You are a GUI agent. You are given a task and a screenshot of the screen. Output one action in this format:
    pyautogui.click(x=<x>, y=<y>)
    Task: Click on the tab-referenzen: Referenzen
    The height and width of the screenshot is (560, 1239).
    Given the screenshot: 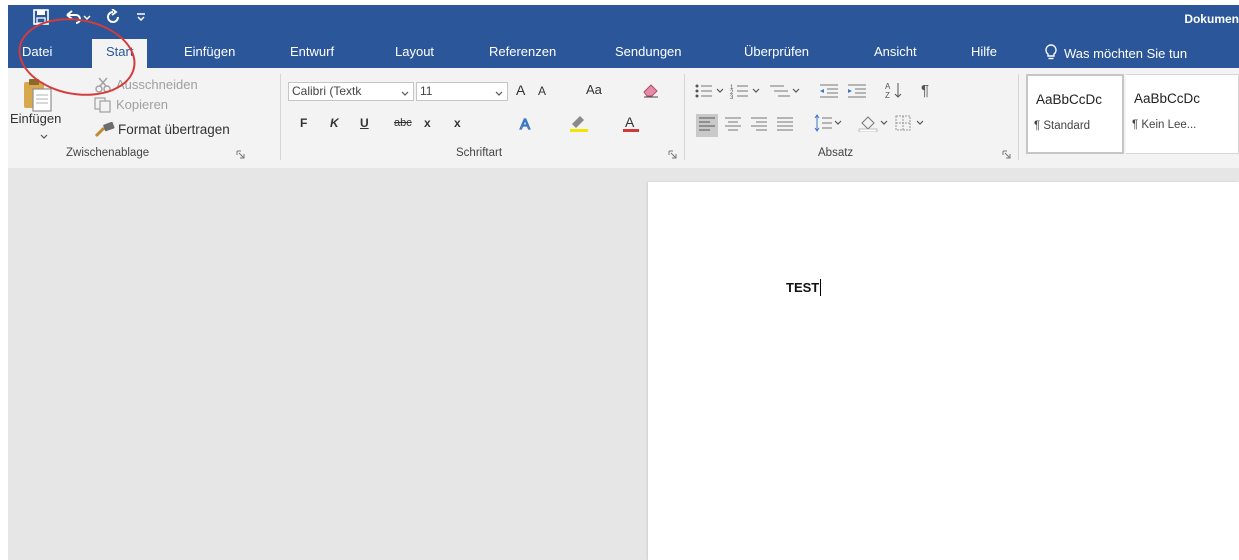 What is the action you would take?
    pyautogui.click(x=522, y=51)
    